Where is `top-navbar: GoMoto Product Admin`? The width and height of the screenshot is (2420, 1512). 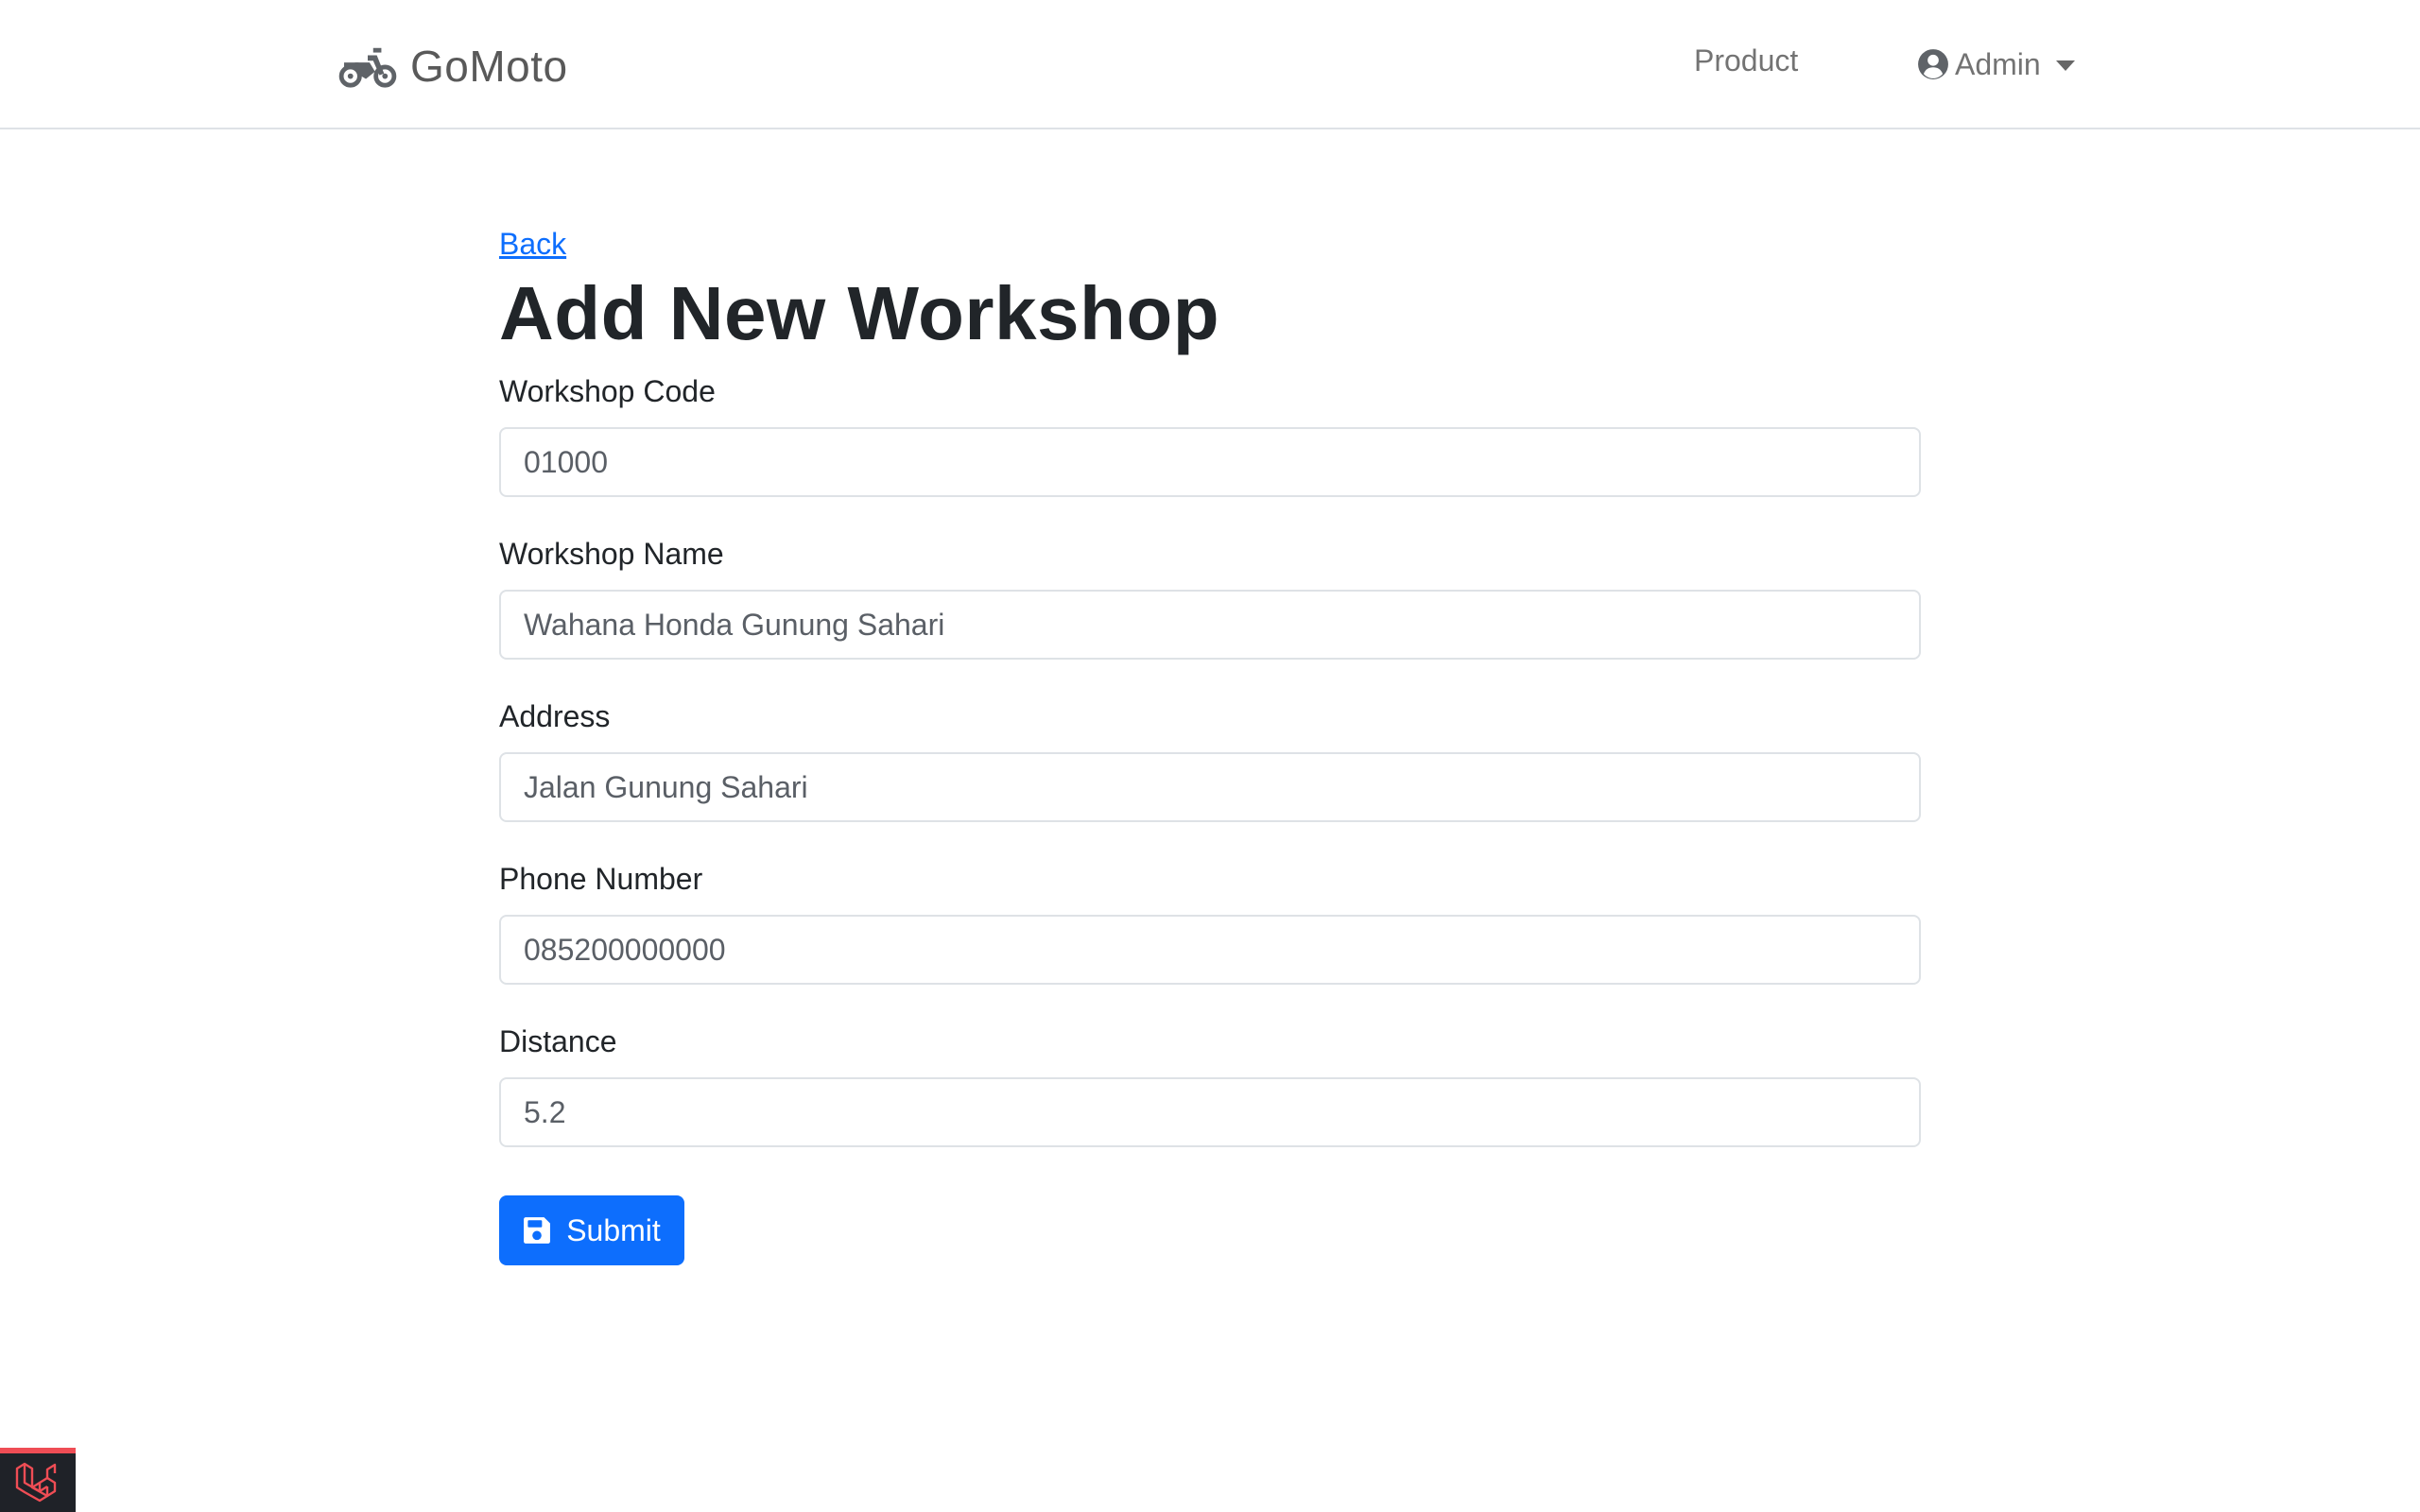 top-navbar: GoMoto Product Admin is located at coordinates (1210, 64).